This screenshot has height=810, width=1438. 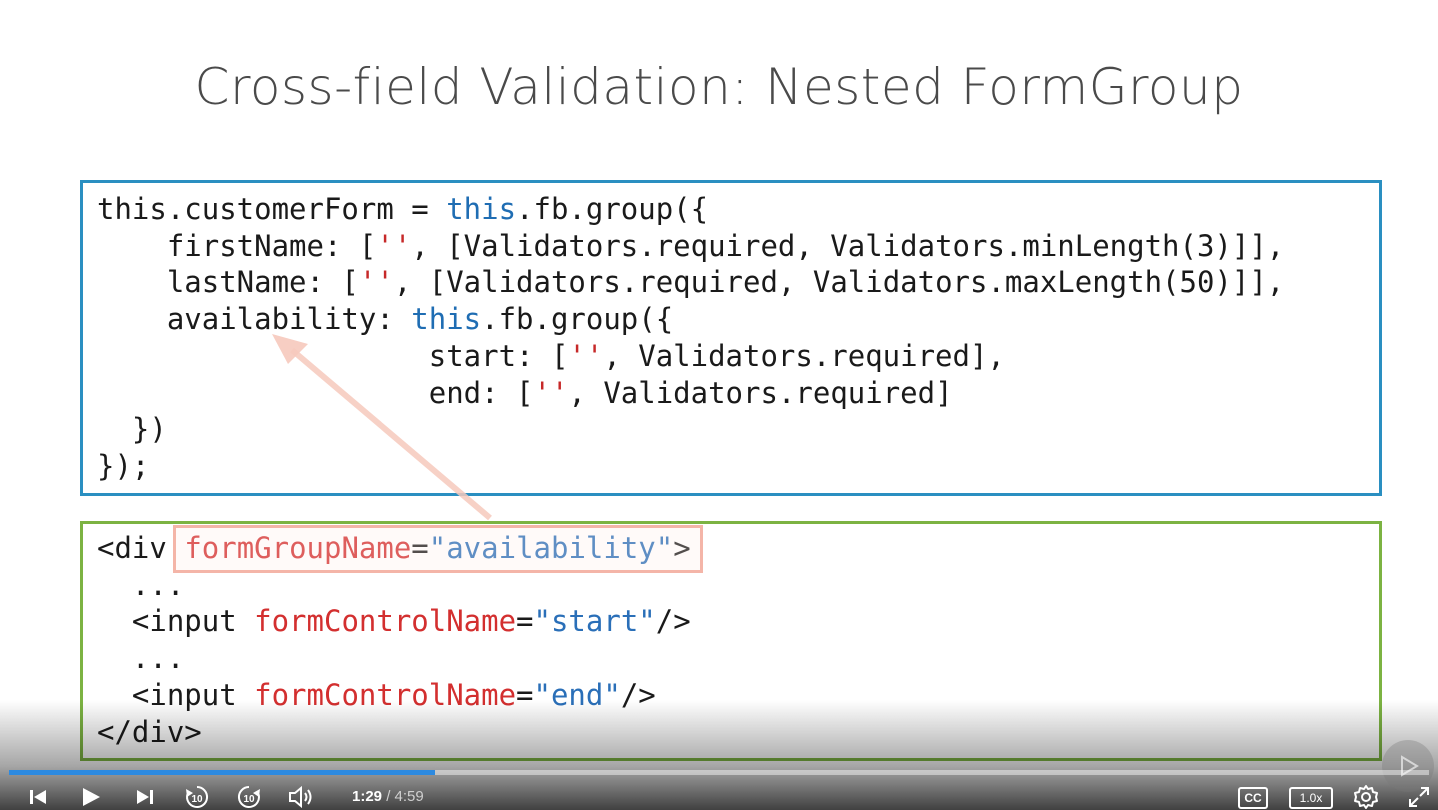 I want to click on forward-label: 10, so click(x=249, y=799).